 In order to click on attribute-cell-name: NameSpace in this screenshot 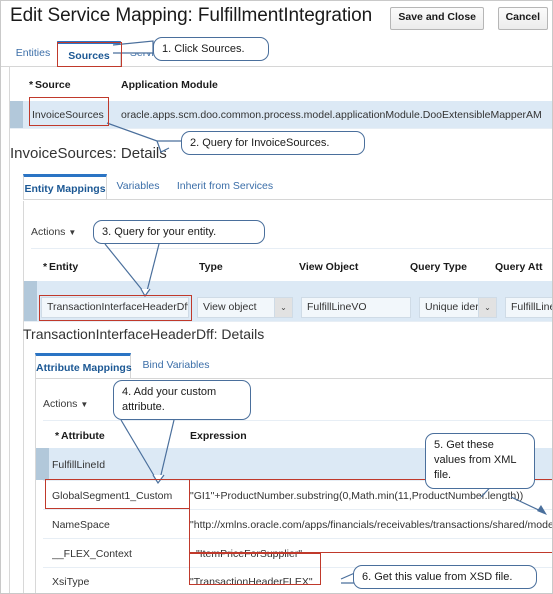, I will do `click(81, 525)`.